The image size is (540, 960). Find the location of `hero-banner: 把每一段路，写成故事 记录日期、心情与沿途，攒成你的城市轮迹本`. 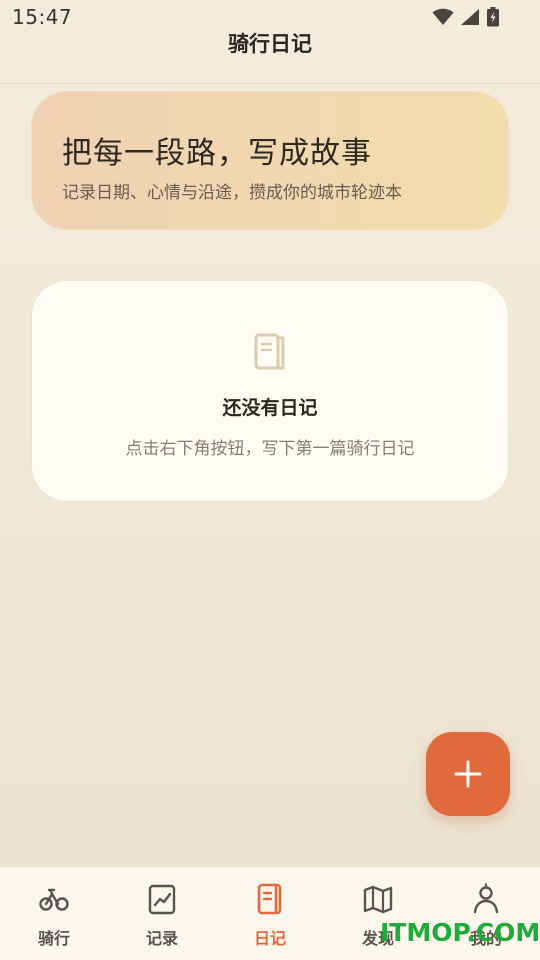

hero-banner: 把每一段路，写成故事 记录日期、心情与沿途，攒成你的城市轮迹本 is located at coordinates (270, 160).